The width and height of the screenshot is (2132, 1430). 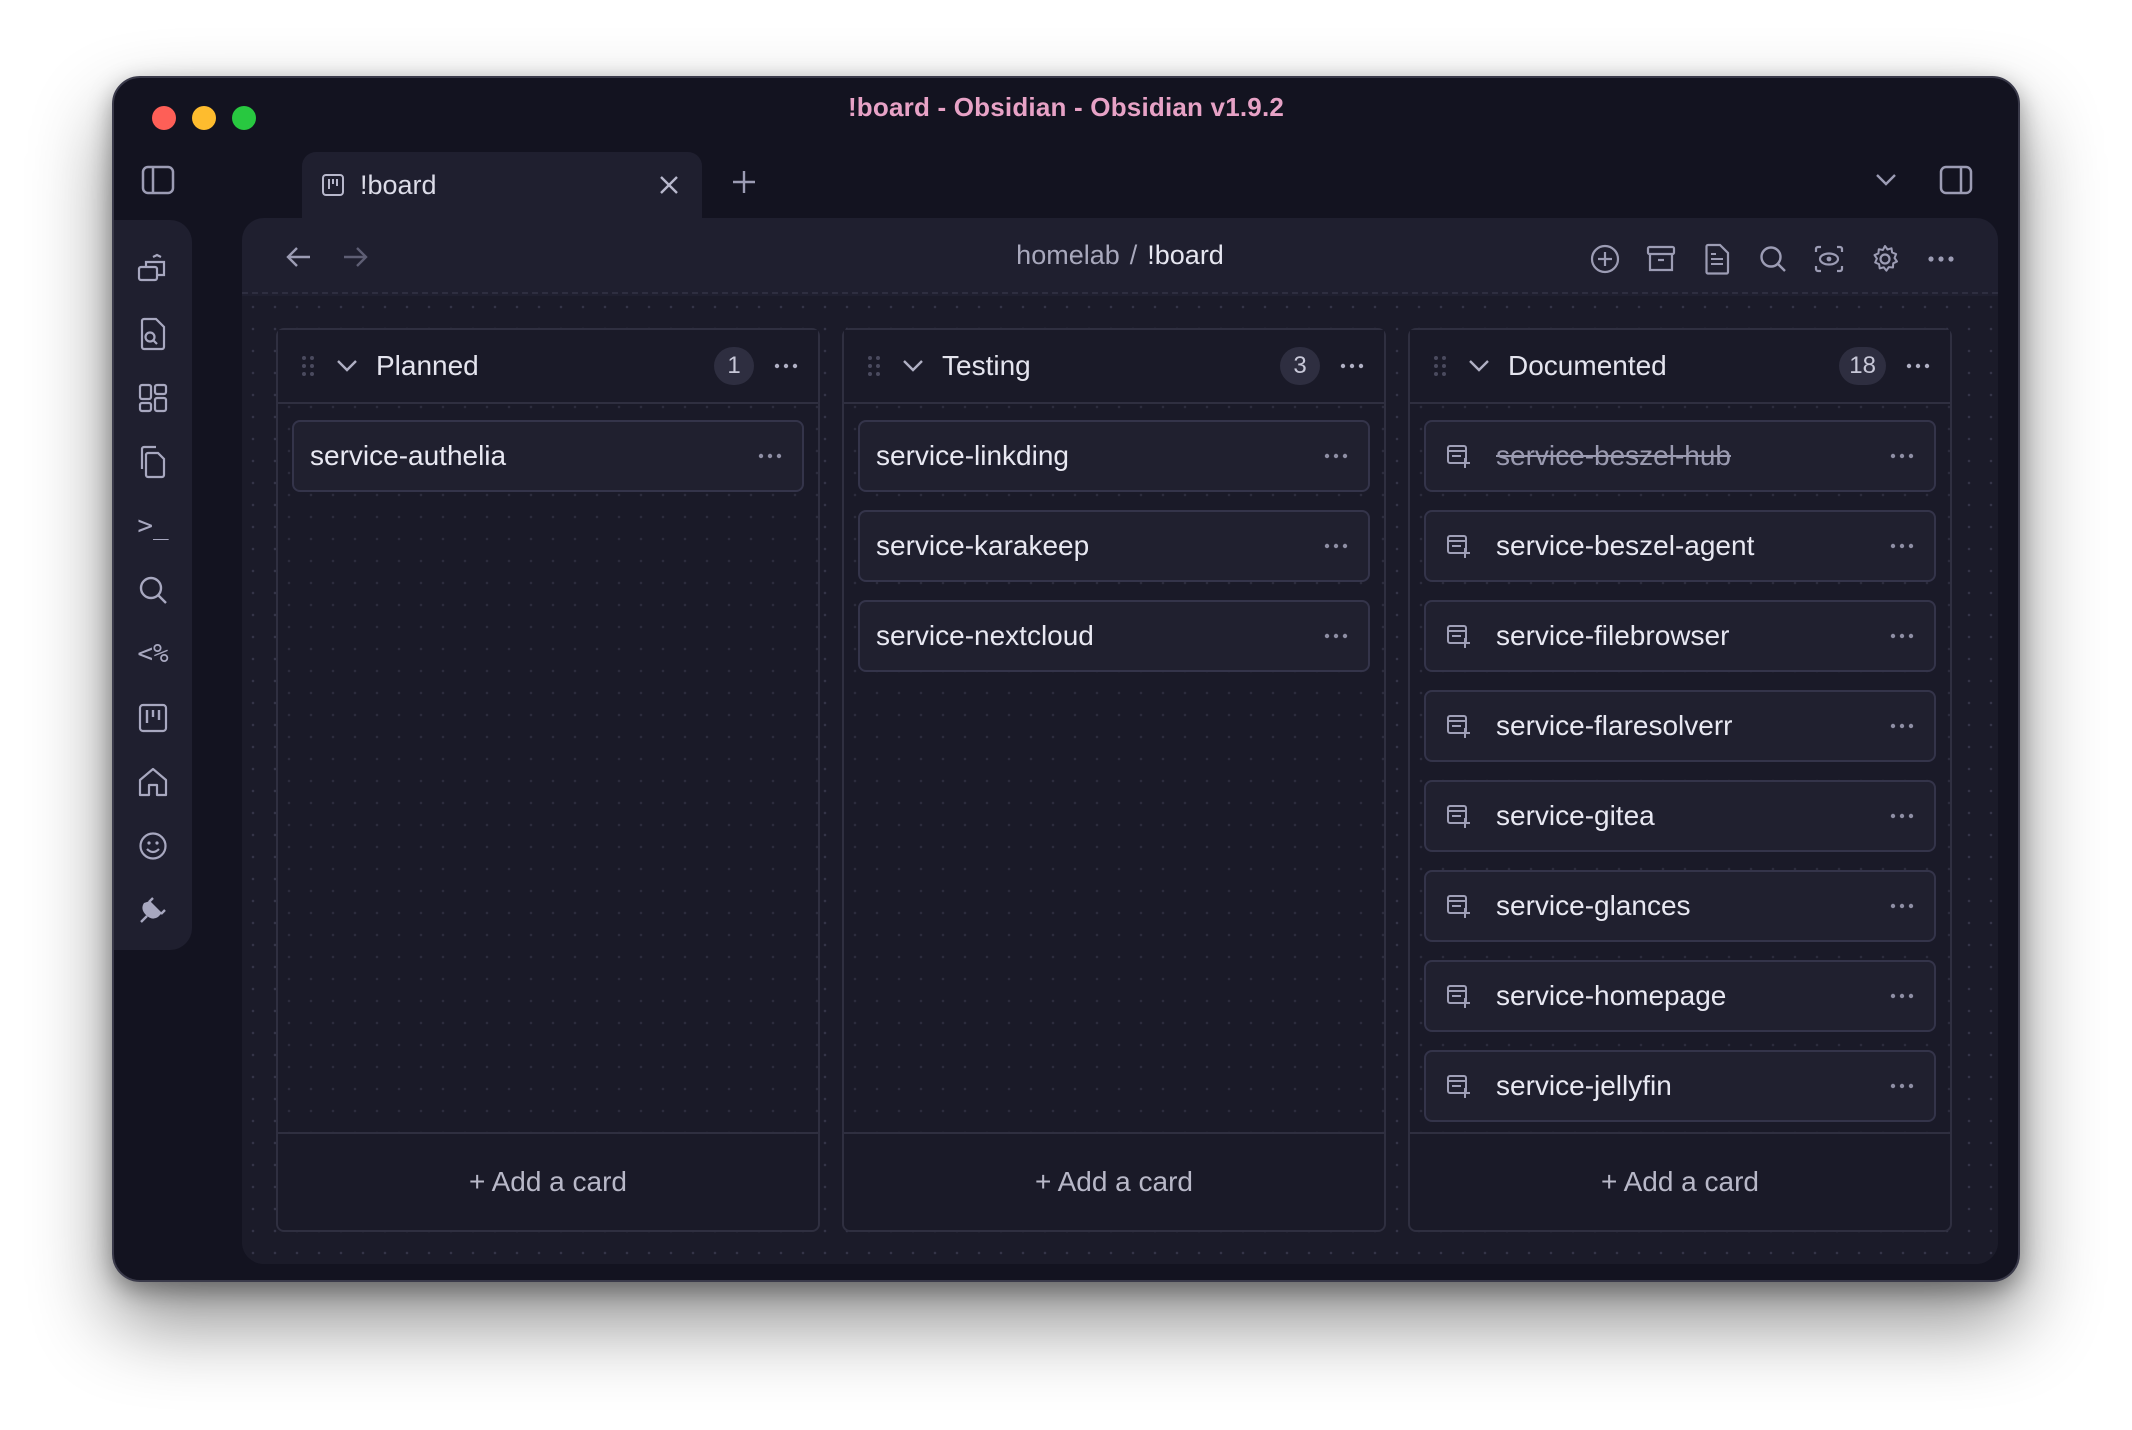 What do you see at coordinates (1829, 259) in the screenshot?
I see `view-icon` at bounding box center [1829, 259].